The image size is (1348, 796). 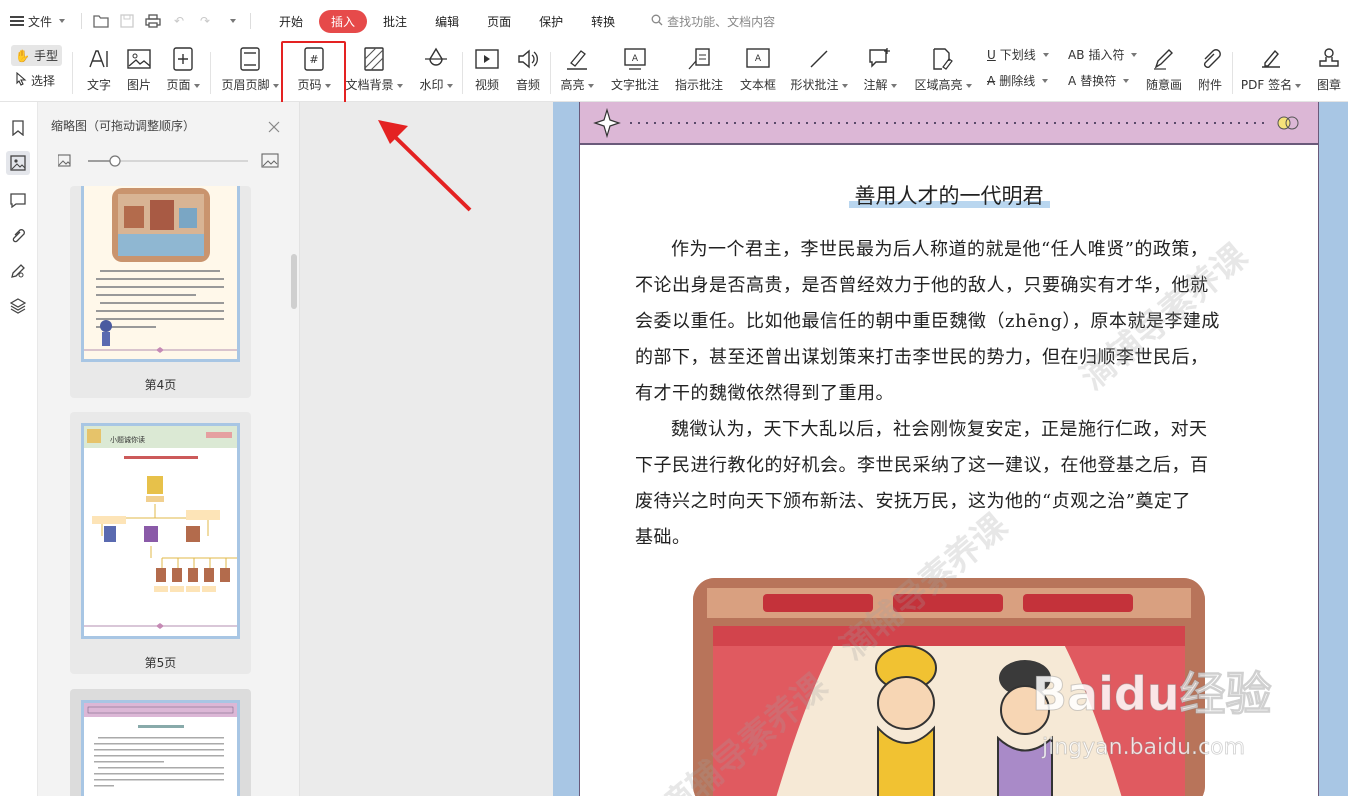 I want to click on close-icon, so click(x=274, y=125).